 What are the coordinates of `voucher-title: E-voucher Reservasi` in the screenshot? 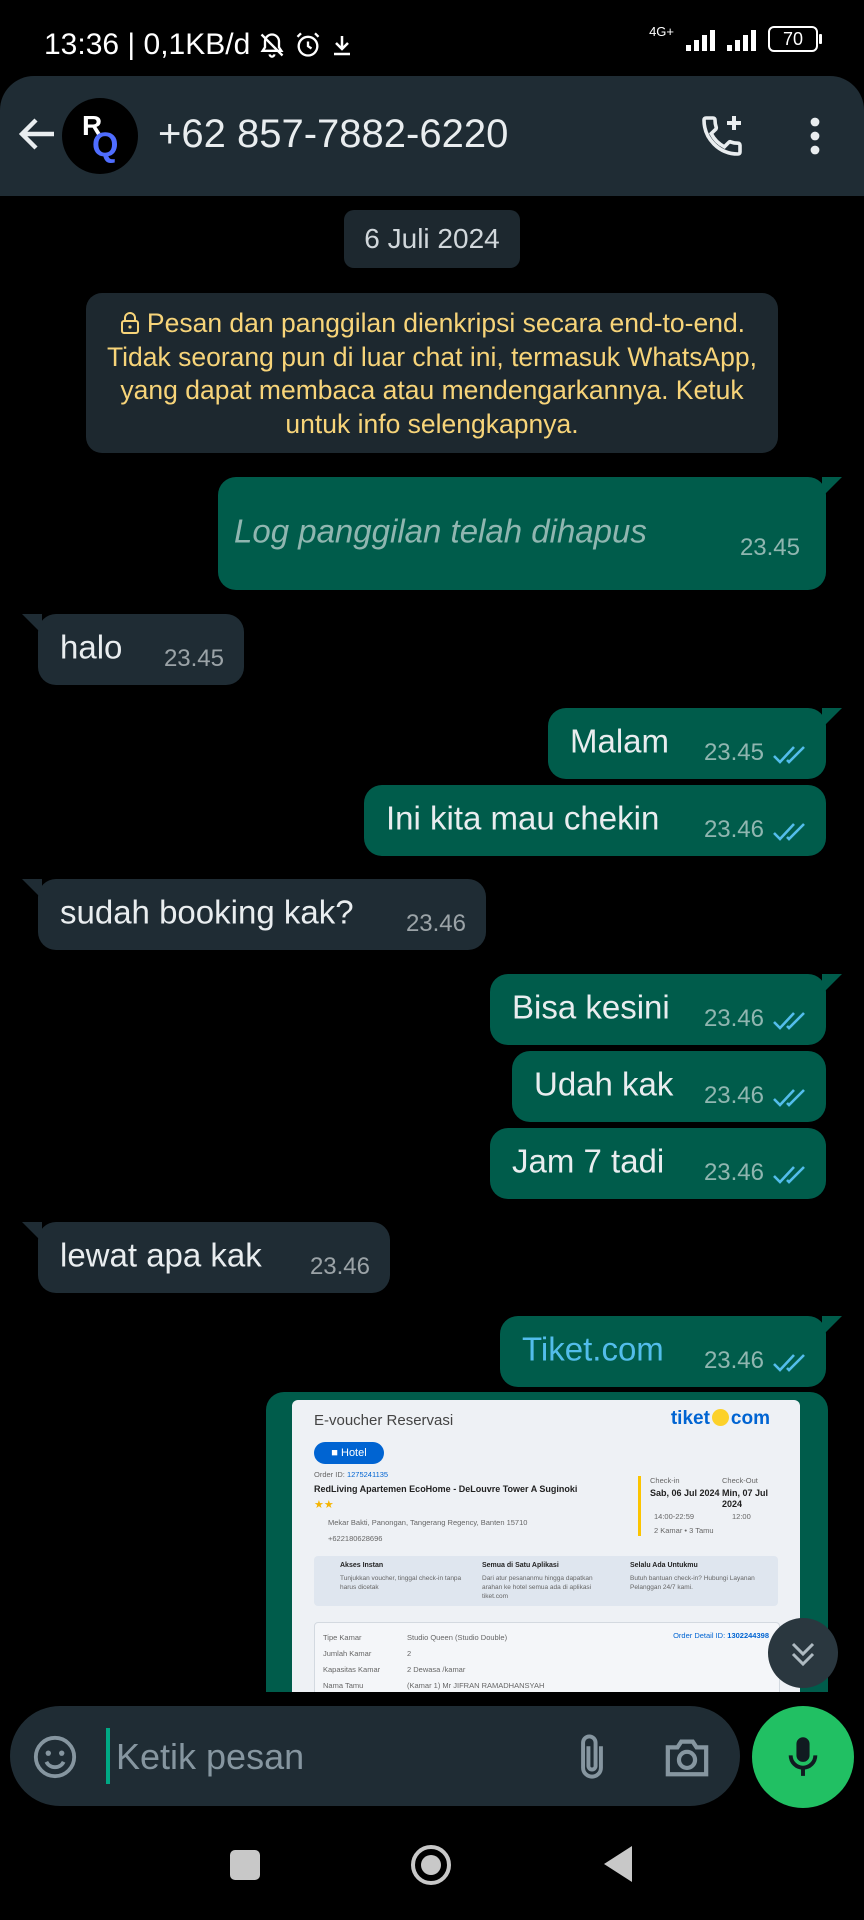 It's located at (384, 1420).